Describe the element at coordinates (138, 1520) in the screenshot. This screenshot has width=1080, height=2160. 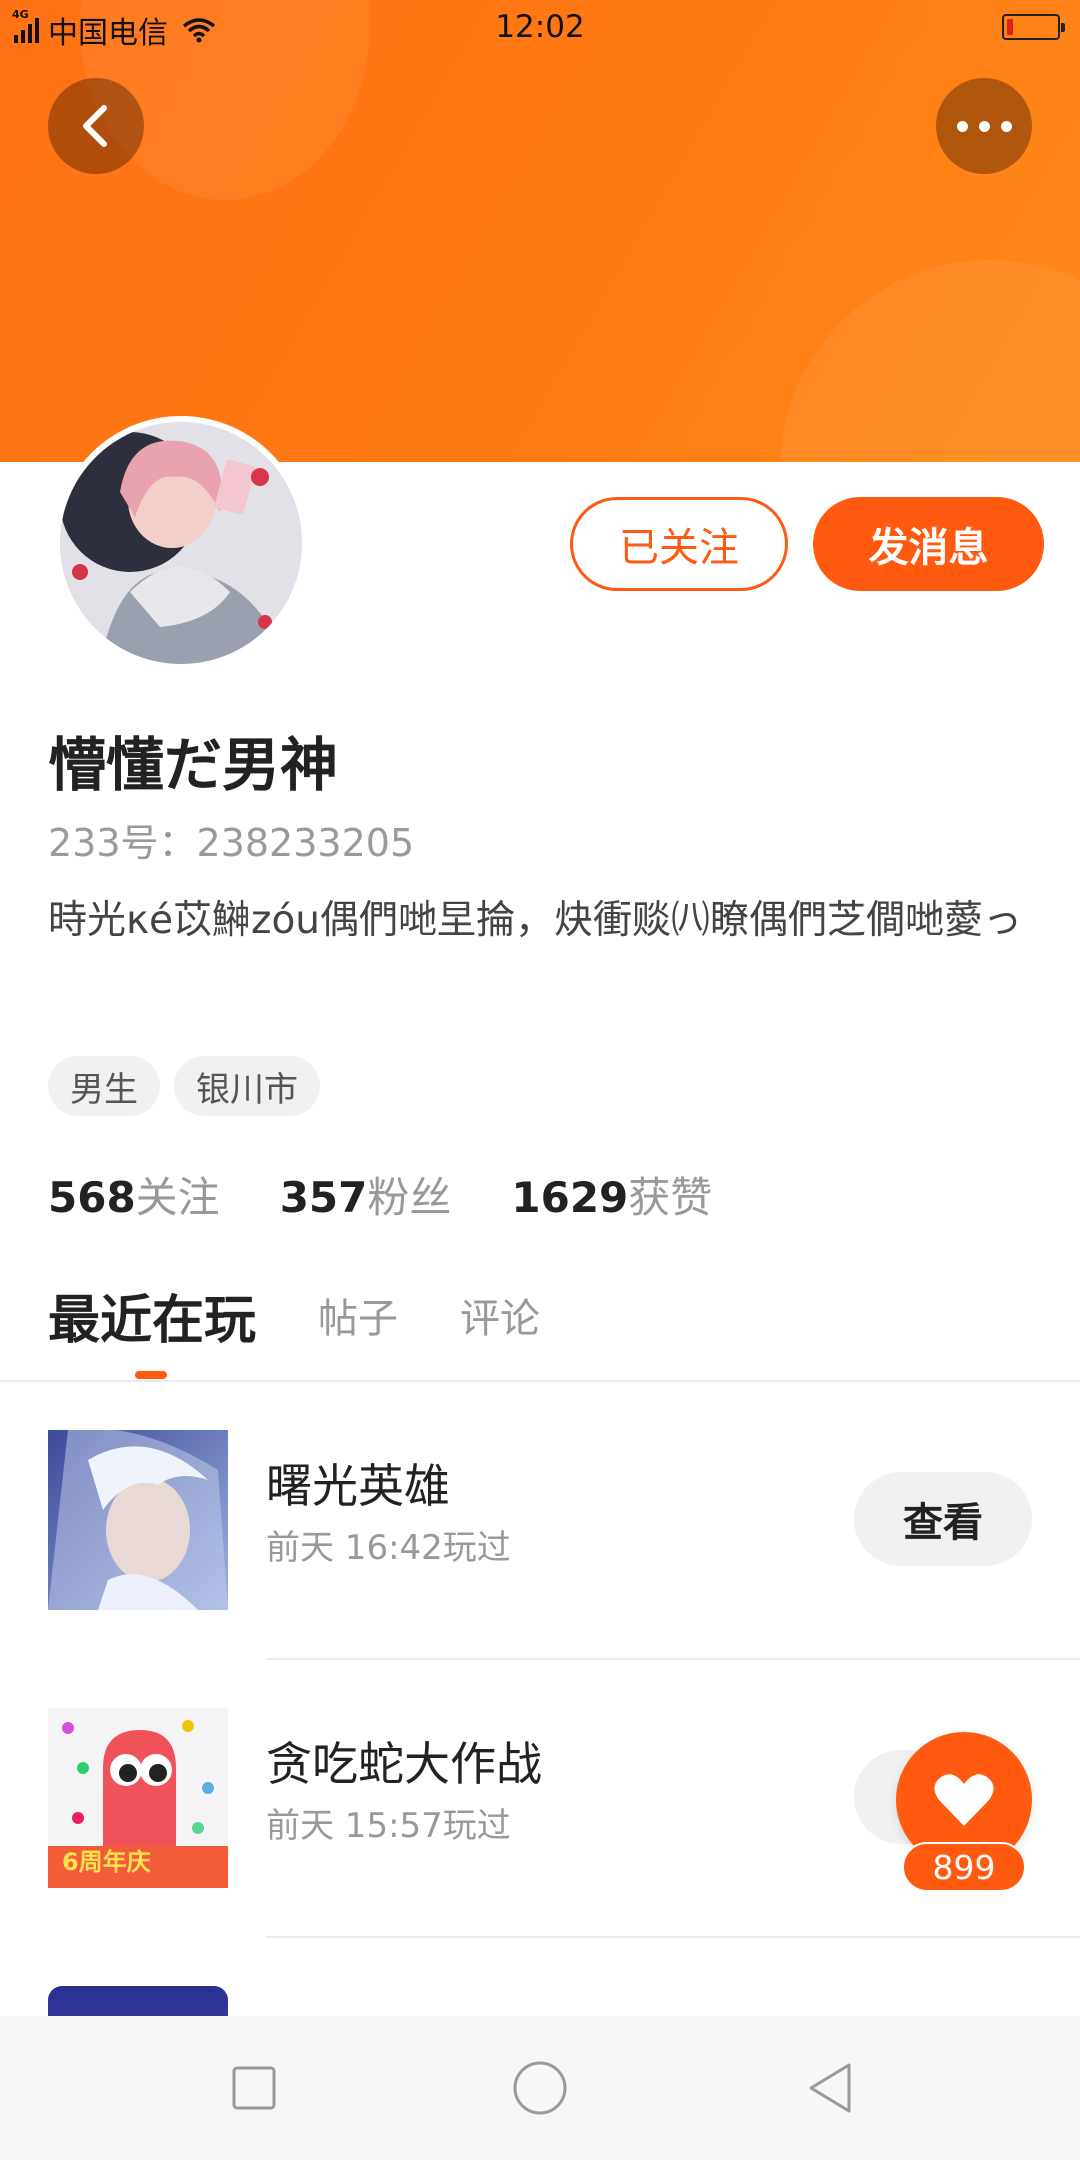
I see `game-thumbnail` at that location.